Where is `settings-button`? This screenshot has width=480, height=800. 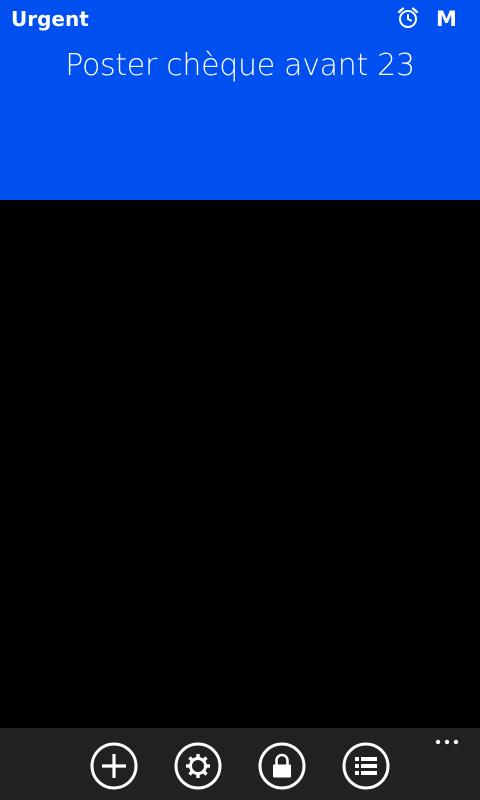 settings-button is located at coordinates (198, 766).